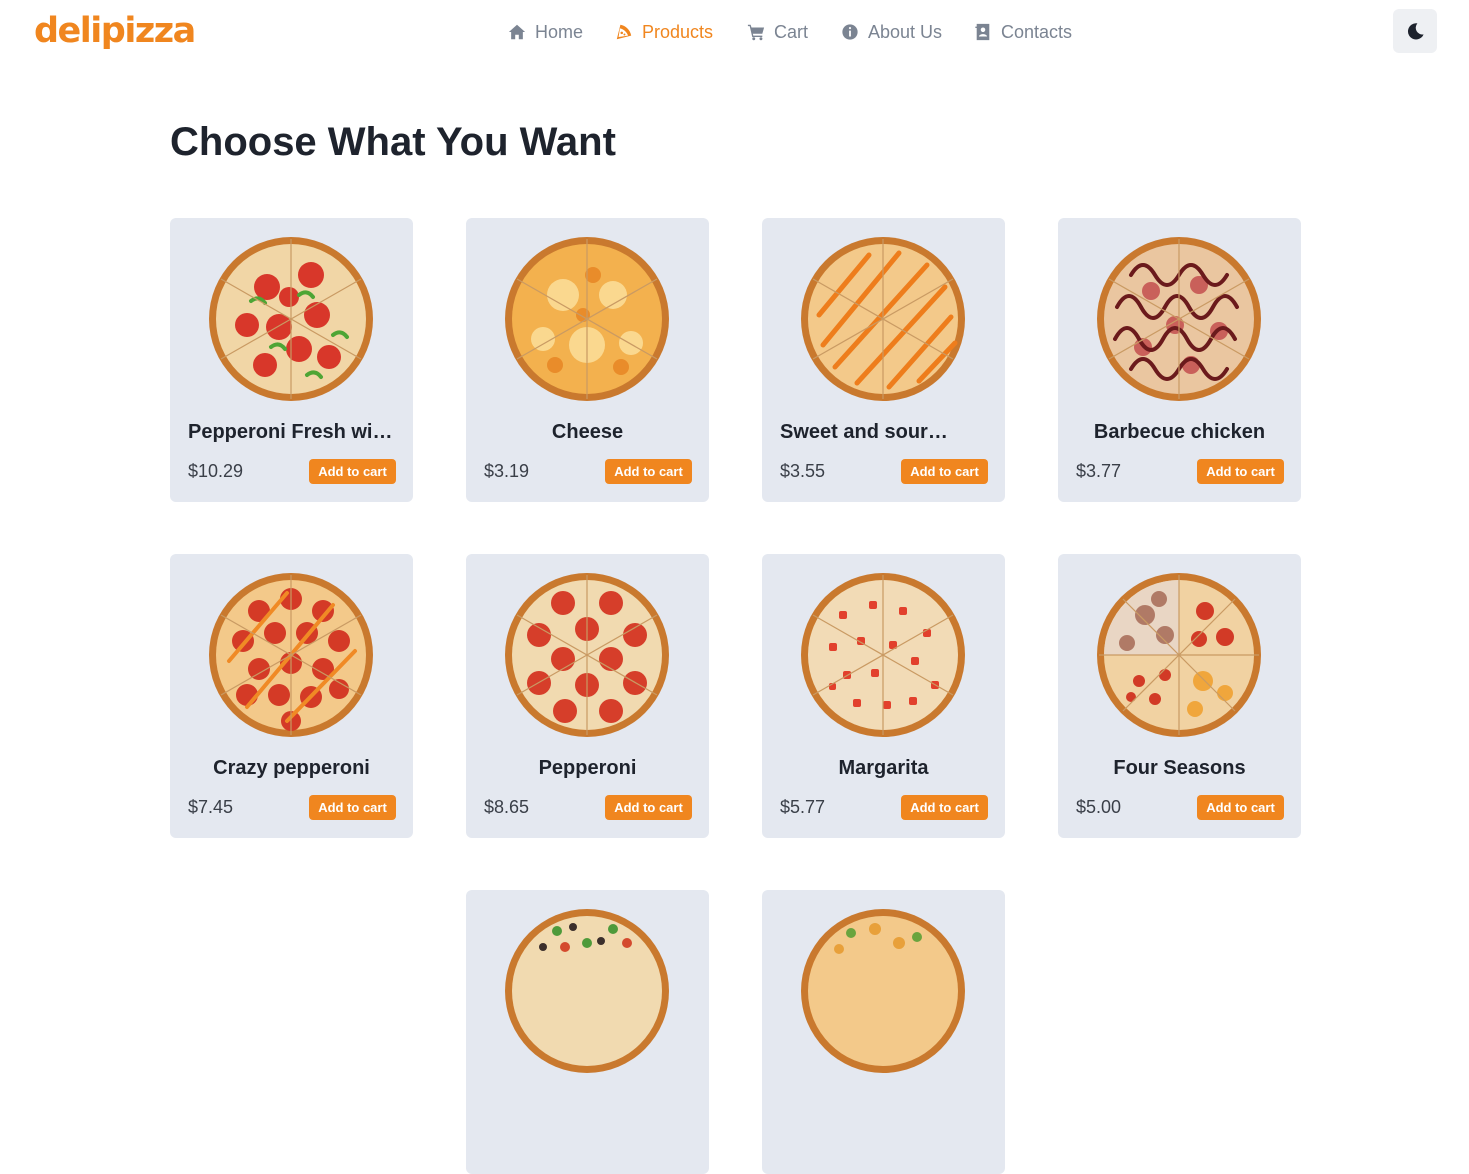  I want to click on nav-contacts: Contacts, so click(1023, 32).